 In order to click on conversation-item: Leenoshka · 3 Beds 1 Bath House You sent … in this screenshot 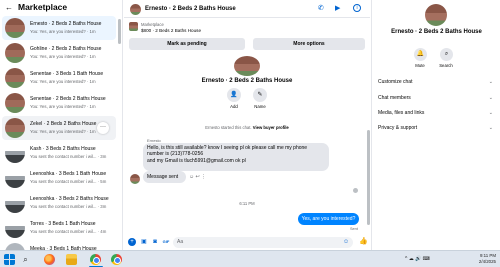, I will do `click(59, 178)`.